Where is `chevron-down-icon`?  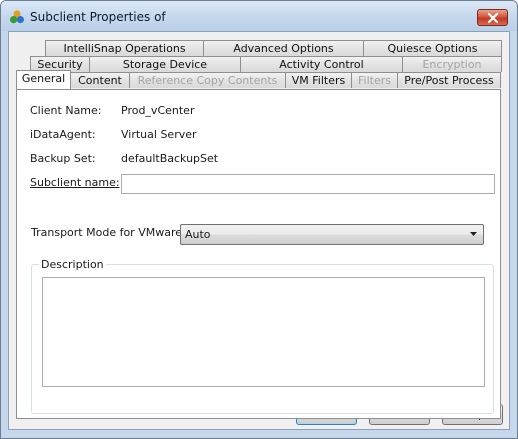 chevron-down-icon is located at coordinates (473, 234).